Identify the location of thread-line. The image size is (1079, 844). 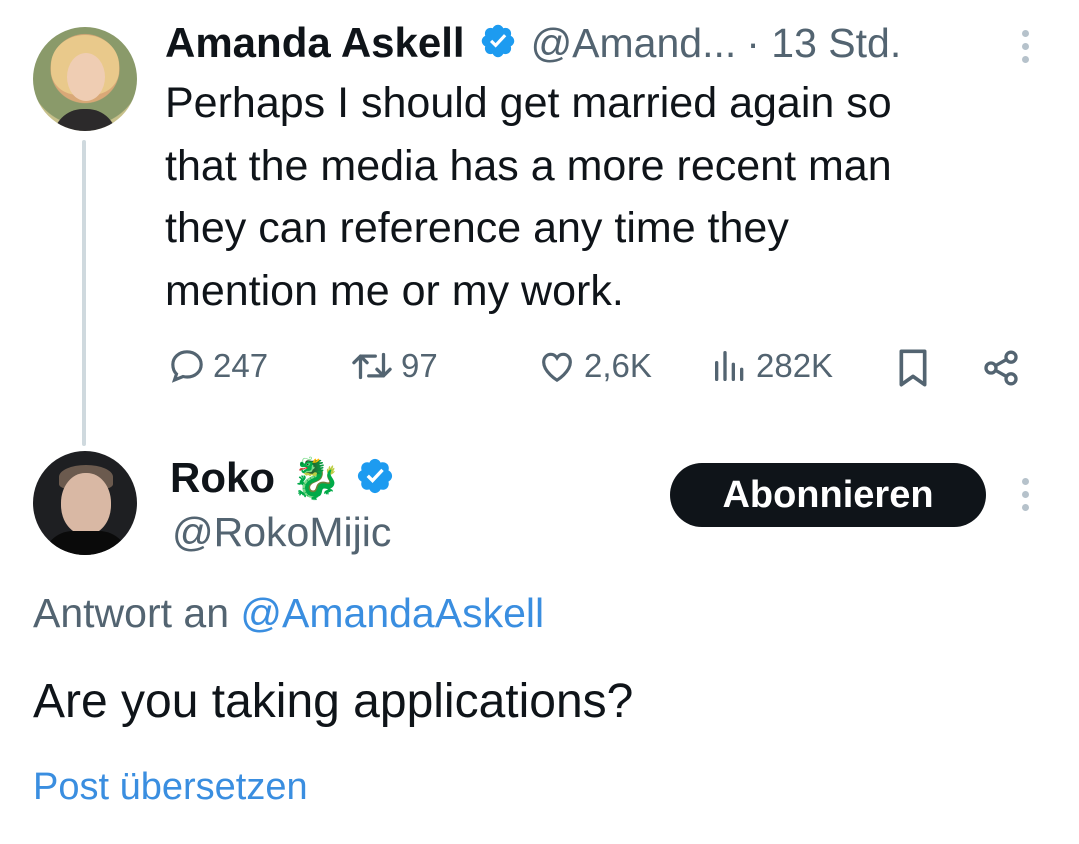
(84, 293).